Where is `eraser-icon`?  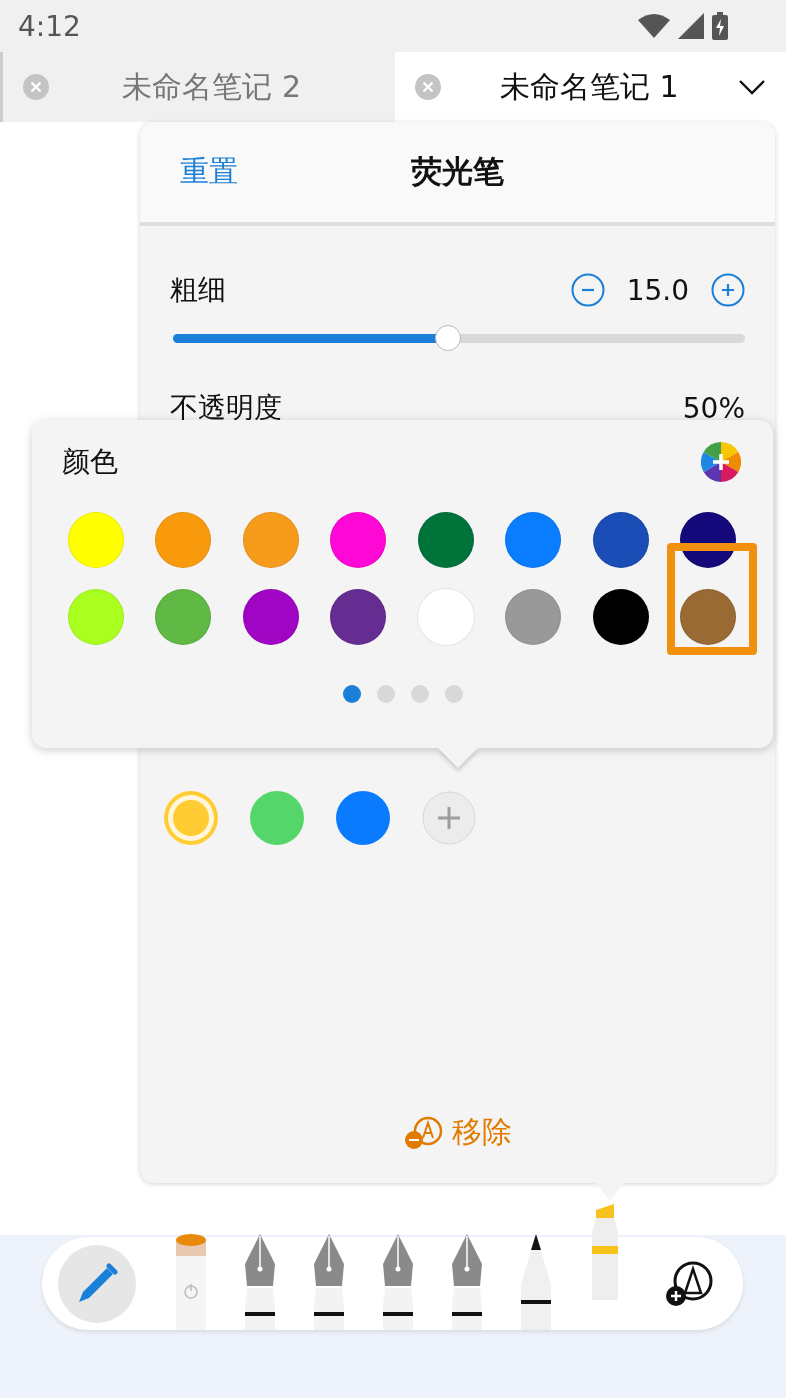
eraser-icon is located at coordinates (191, 1282).